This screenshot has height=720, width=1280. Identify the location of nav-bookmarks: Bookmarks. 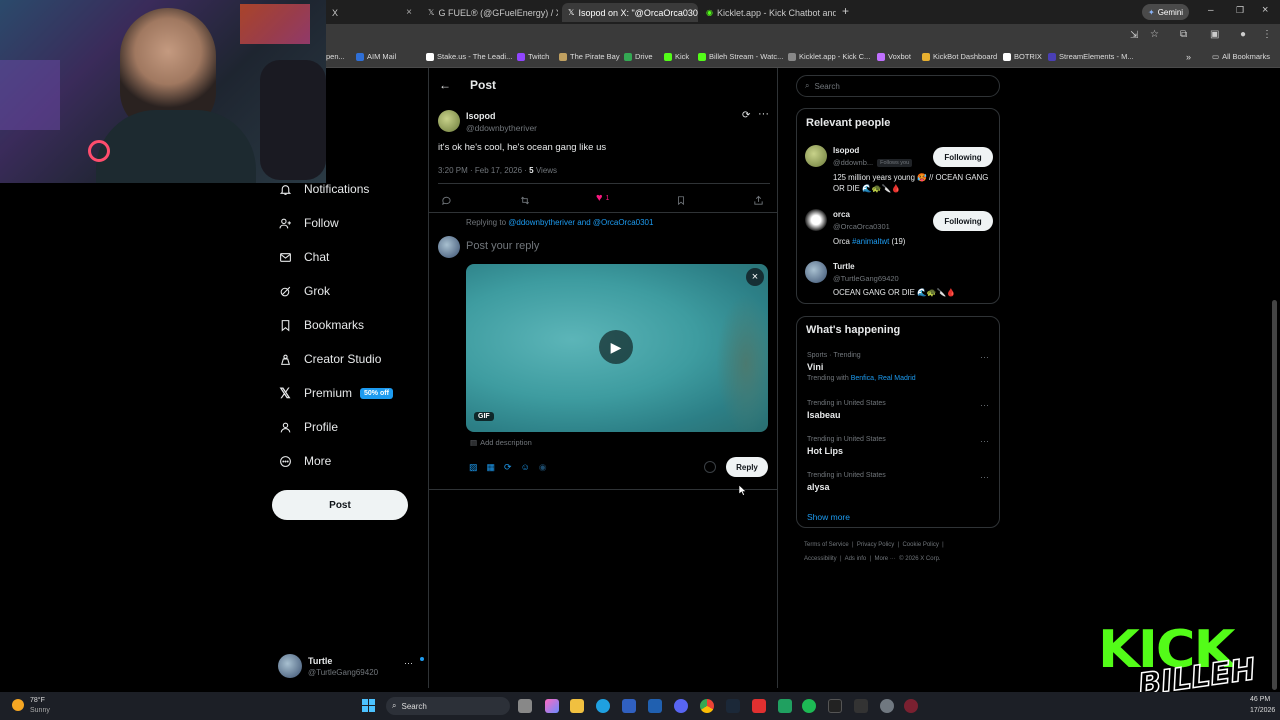
(321, 325).